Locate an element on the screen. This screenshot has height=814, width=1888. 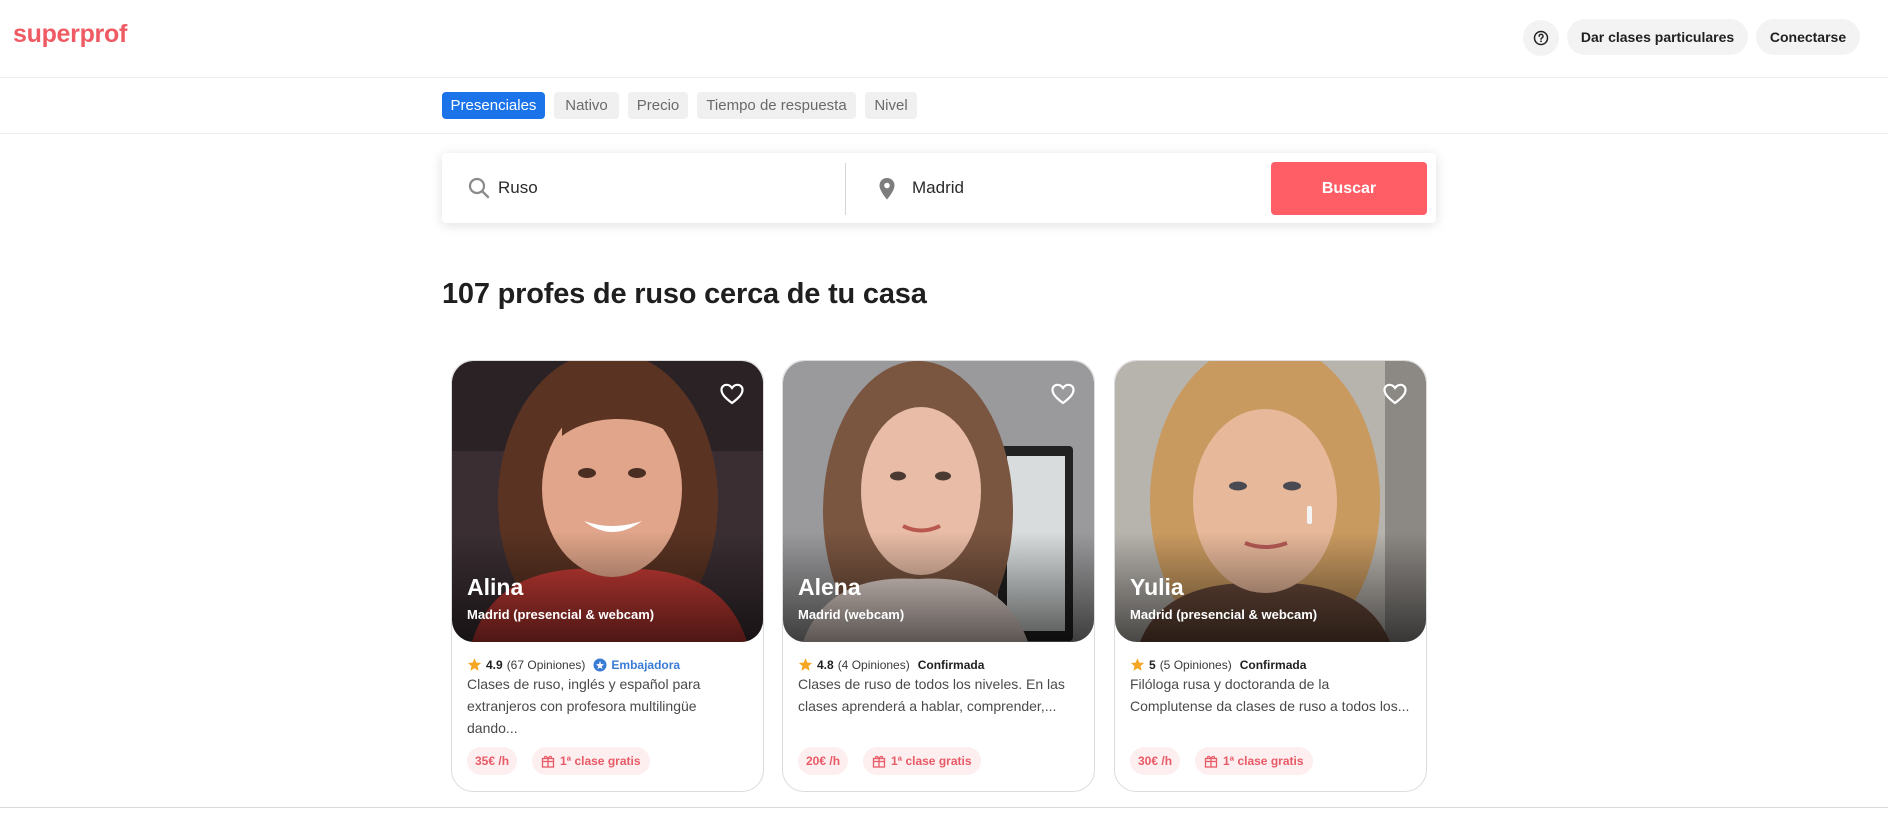
rating-row: 4.9 (67 Opiniones) Embajadora is located at coordinates (573, 664).